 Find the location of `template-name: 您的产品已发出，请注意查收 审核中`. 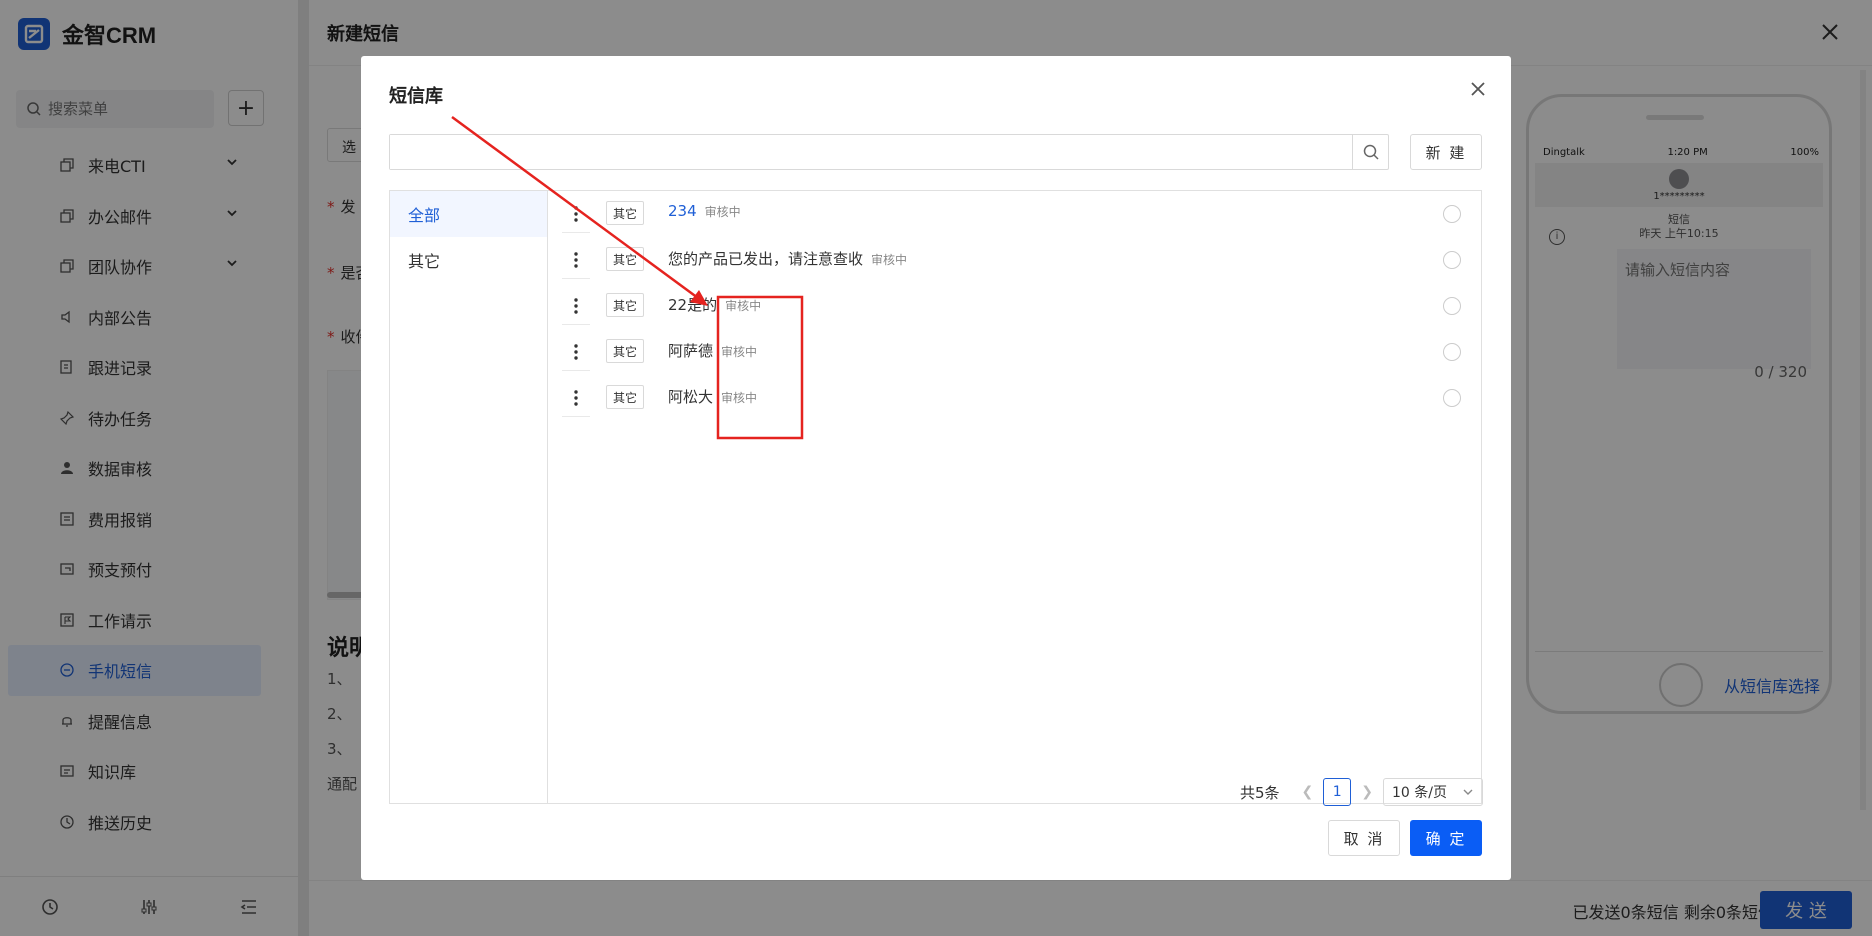

template-name: 您的产品已发出，请注意查收 审核中 is located at coordinates (788, 259).